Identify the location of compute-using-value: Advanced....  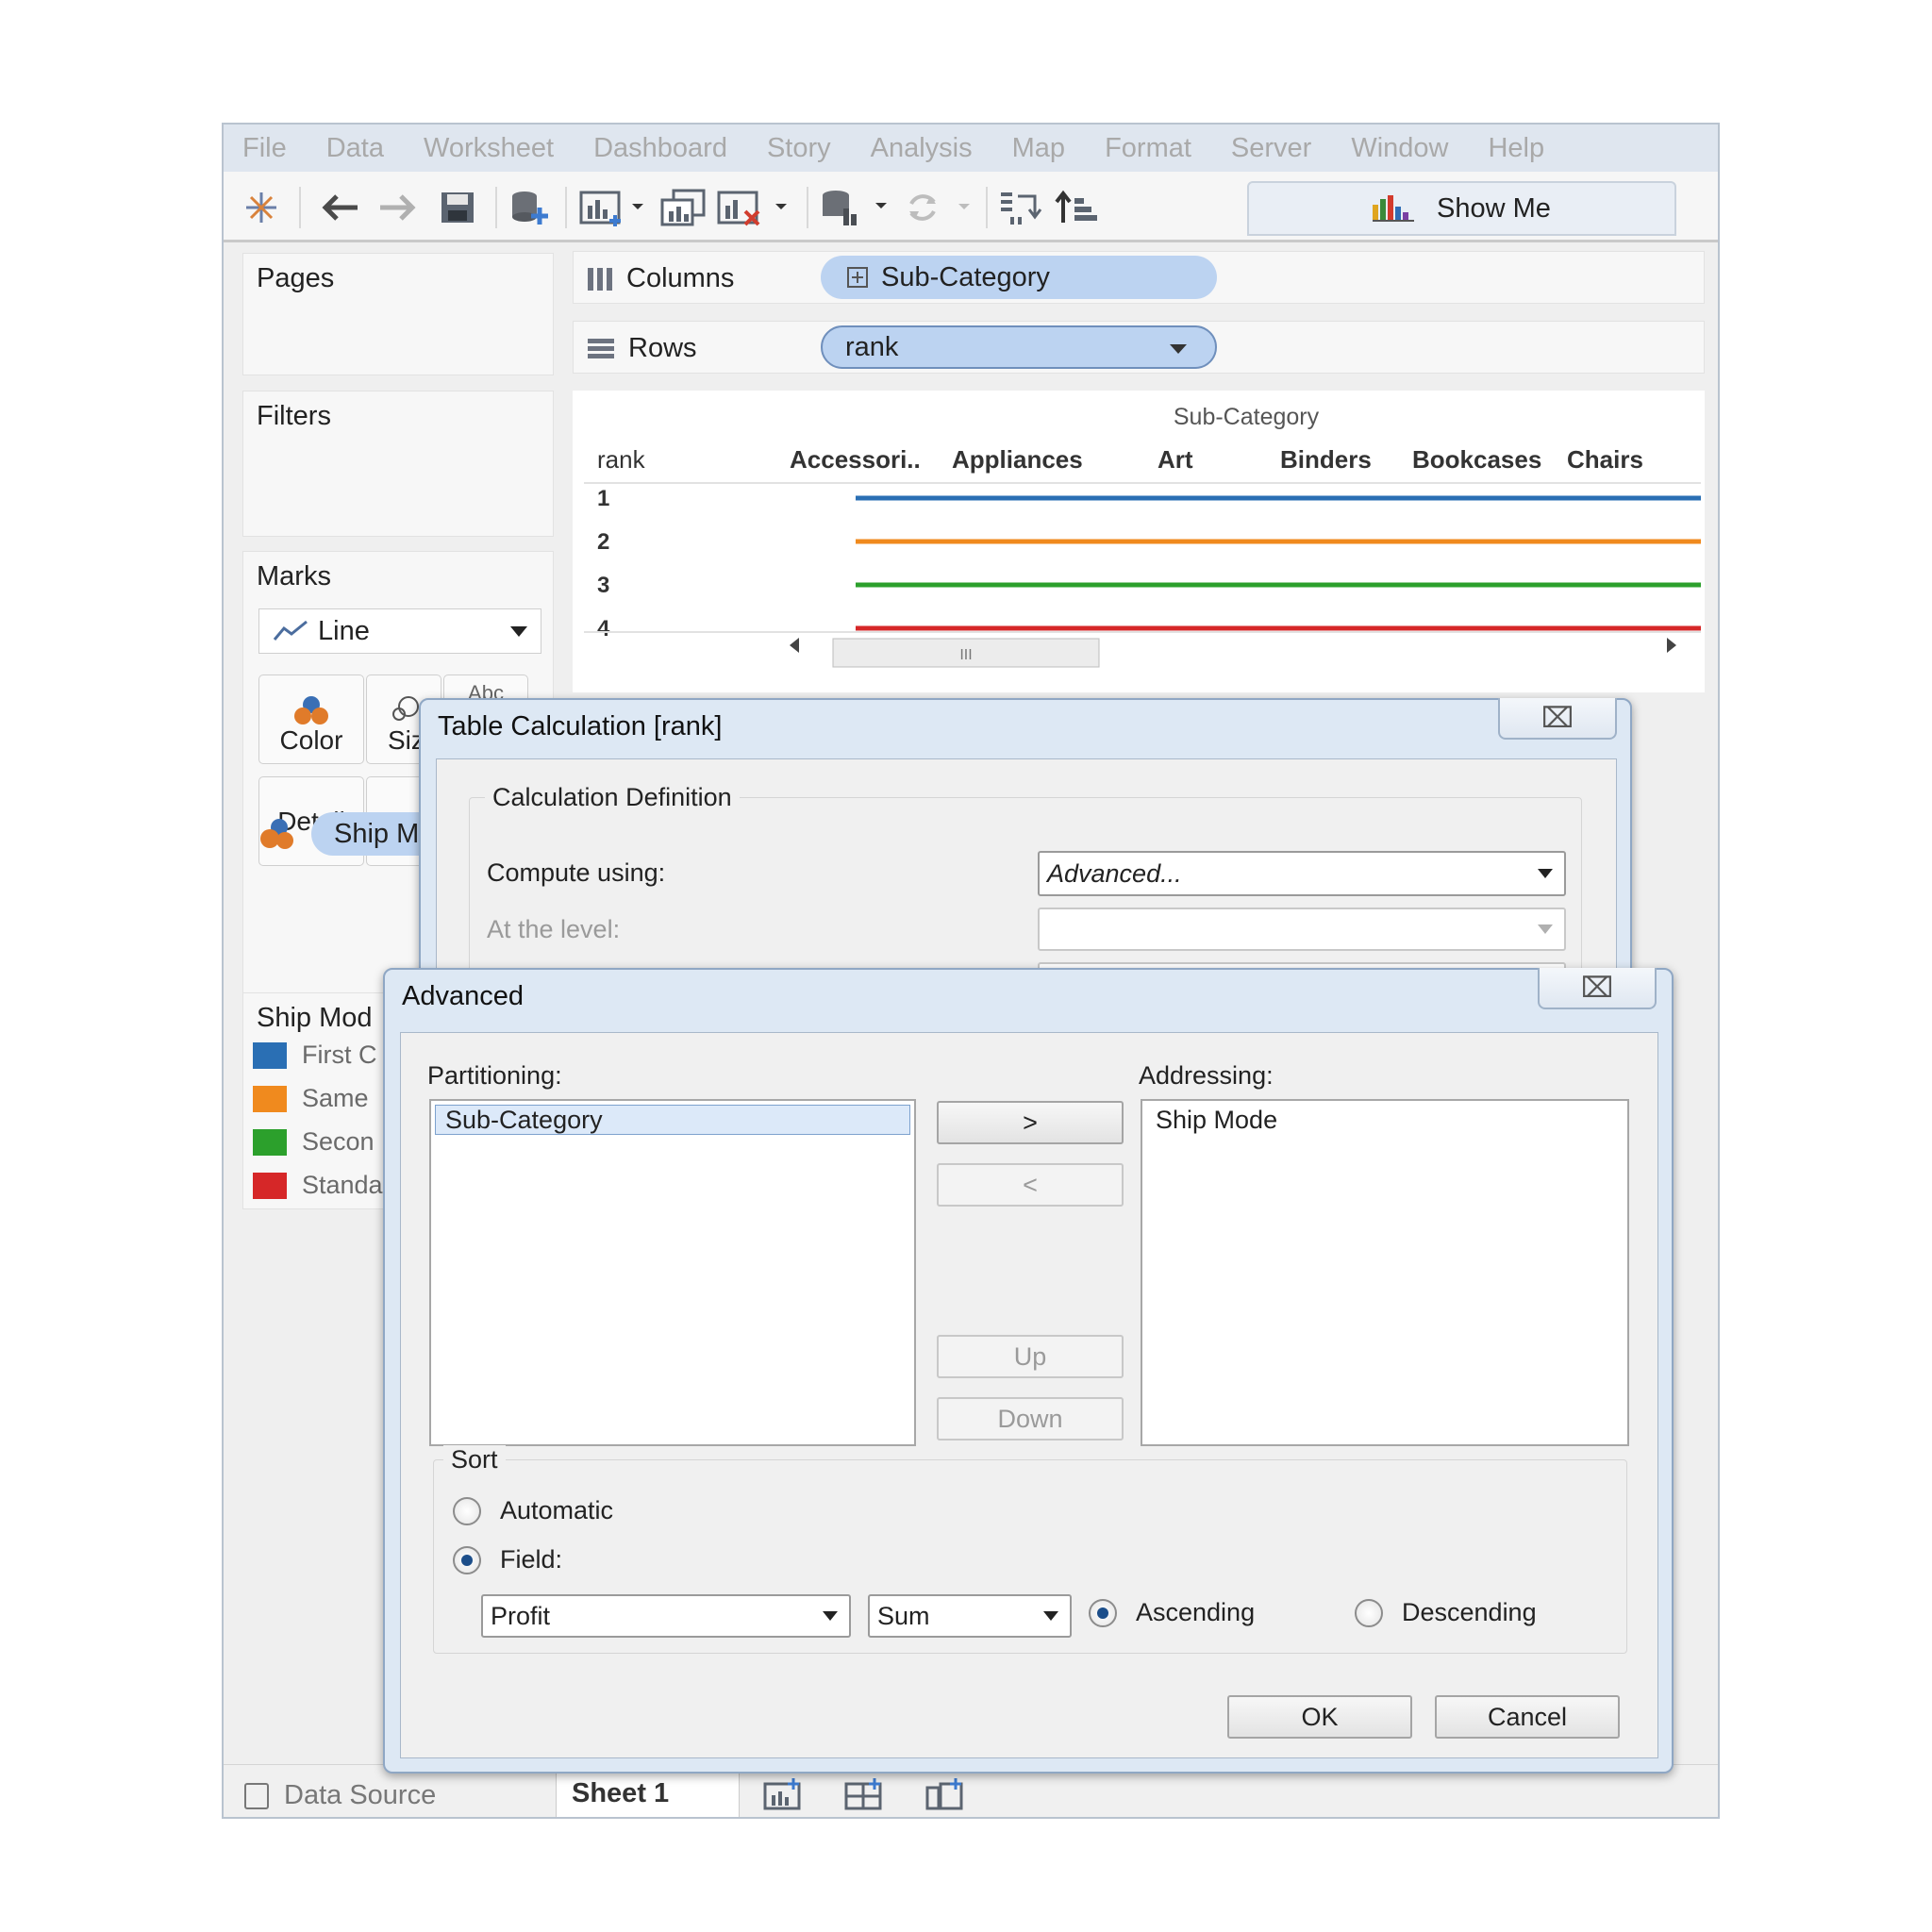
(1114, 873).